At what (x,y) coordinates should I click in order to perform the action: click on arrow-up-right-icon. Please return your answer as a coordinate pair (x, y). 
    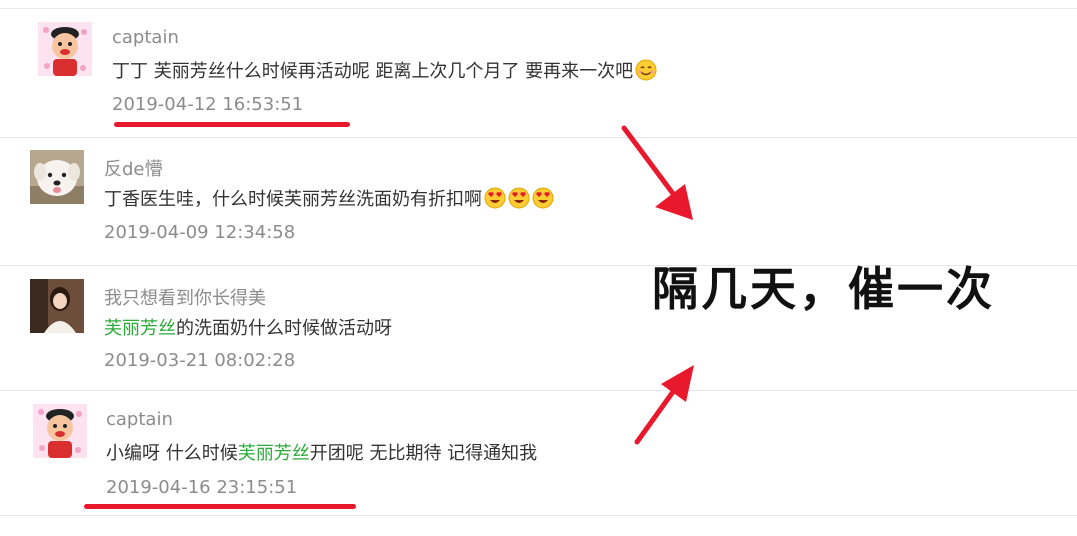
    Looking at the image, I should click on (664, 405).